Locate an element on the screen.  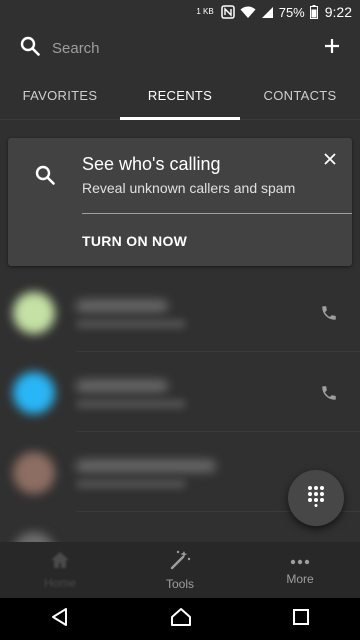
nav-more-label: More is located at coordinates (300, 579).